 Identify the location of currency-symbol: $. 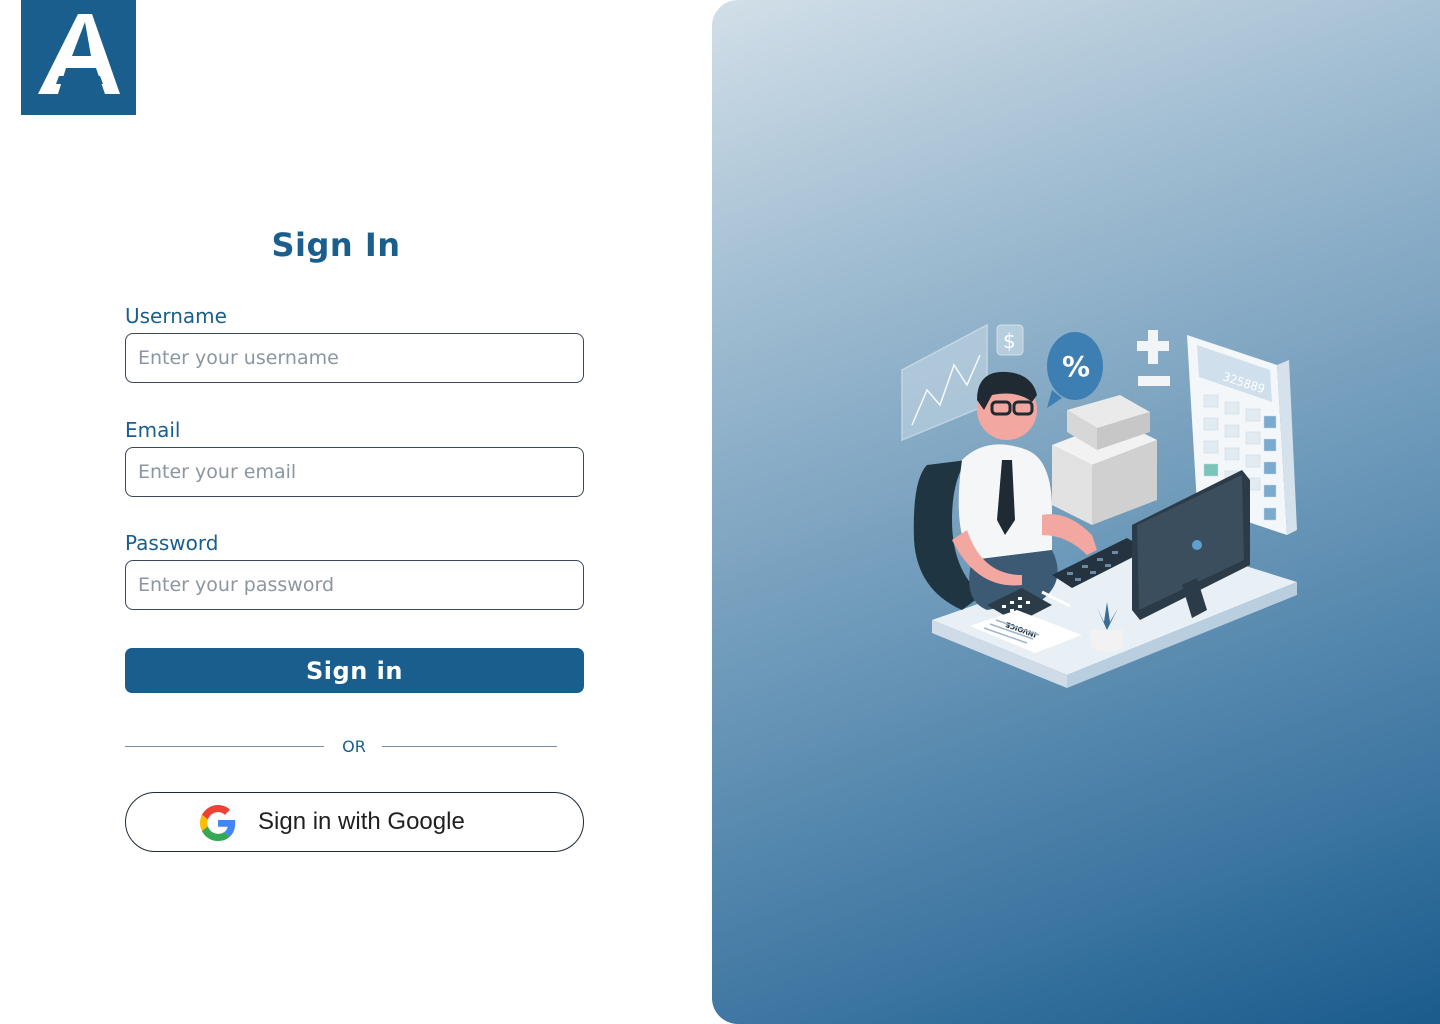
(1009, 341).